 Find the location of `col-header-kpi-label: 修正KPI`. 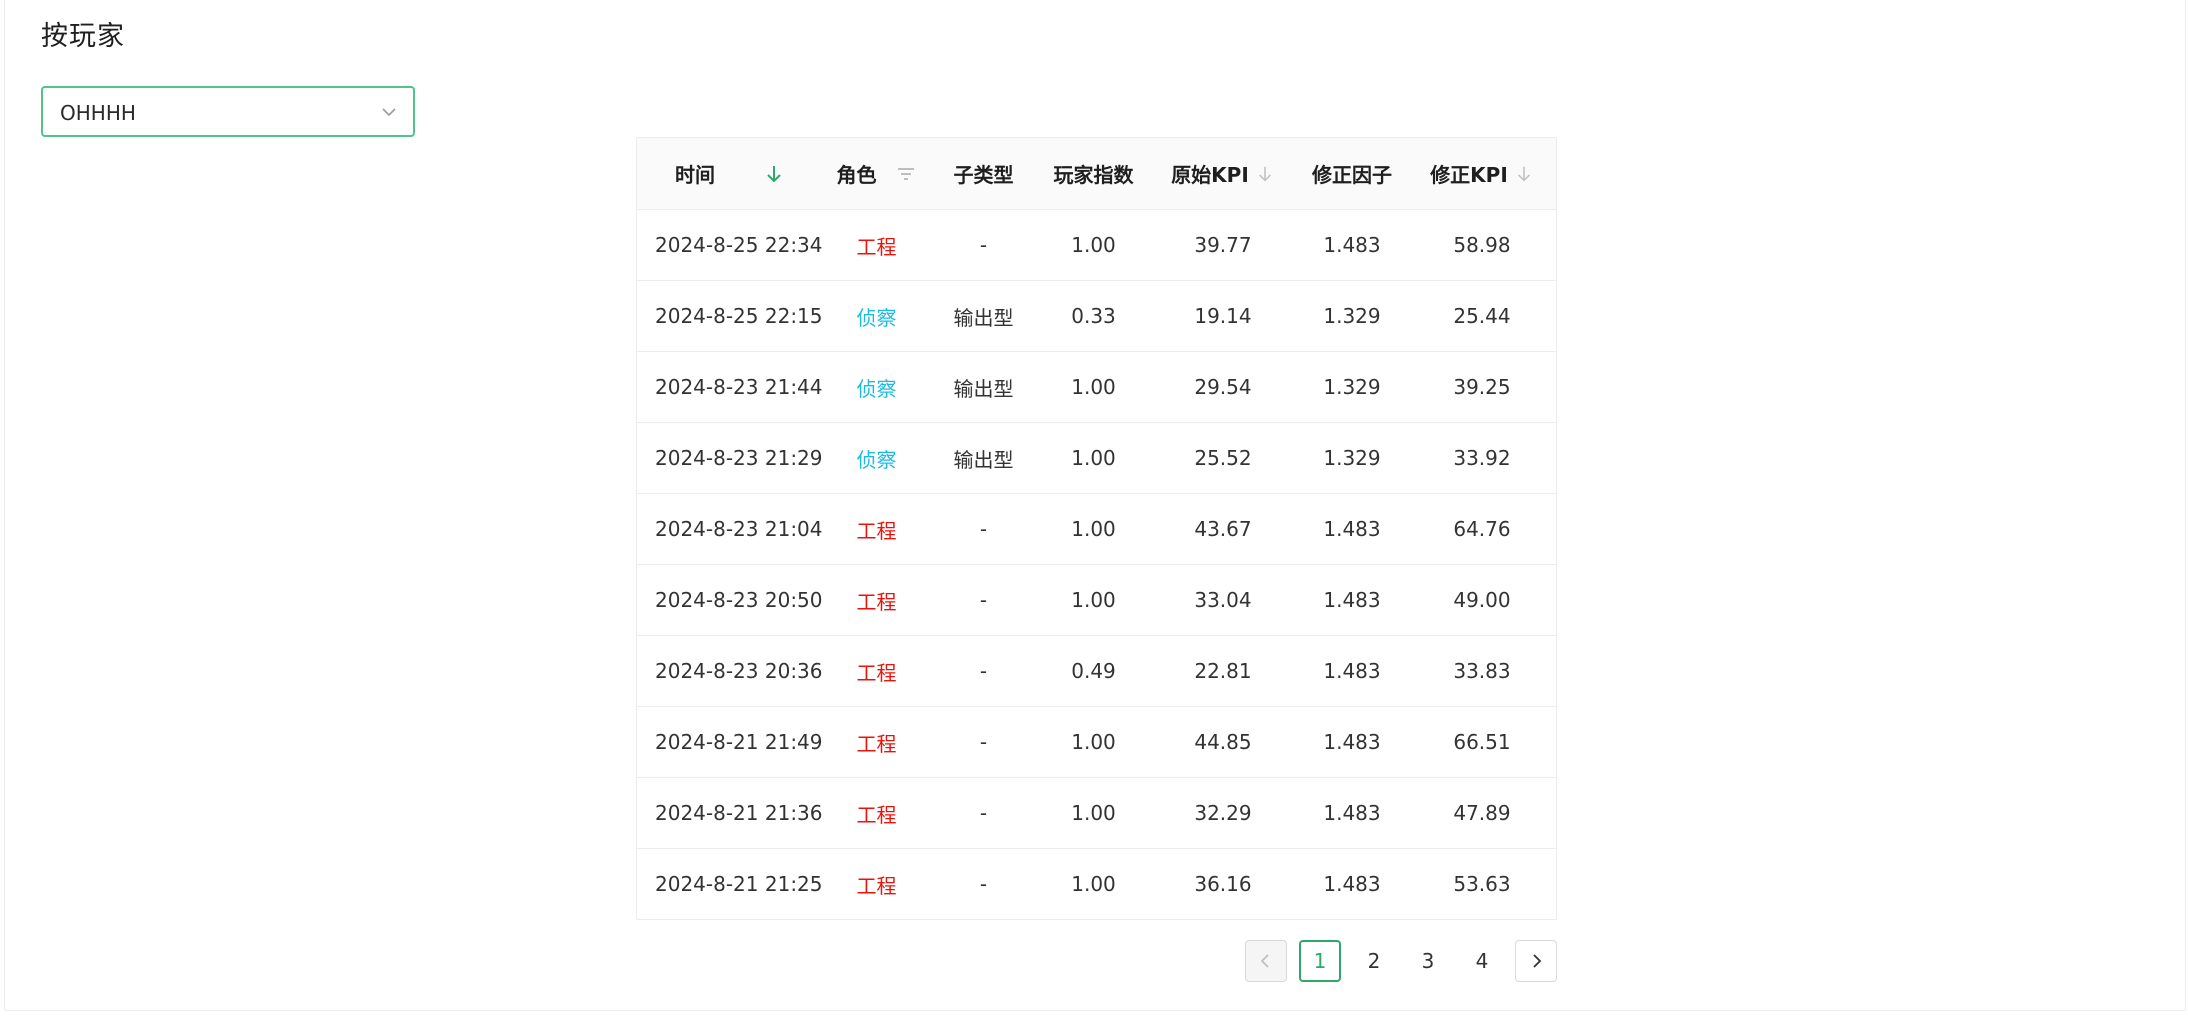

col-header-kpi-label: 修正KPI is located at coordinates (1469, 175).